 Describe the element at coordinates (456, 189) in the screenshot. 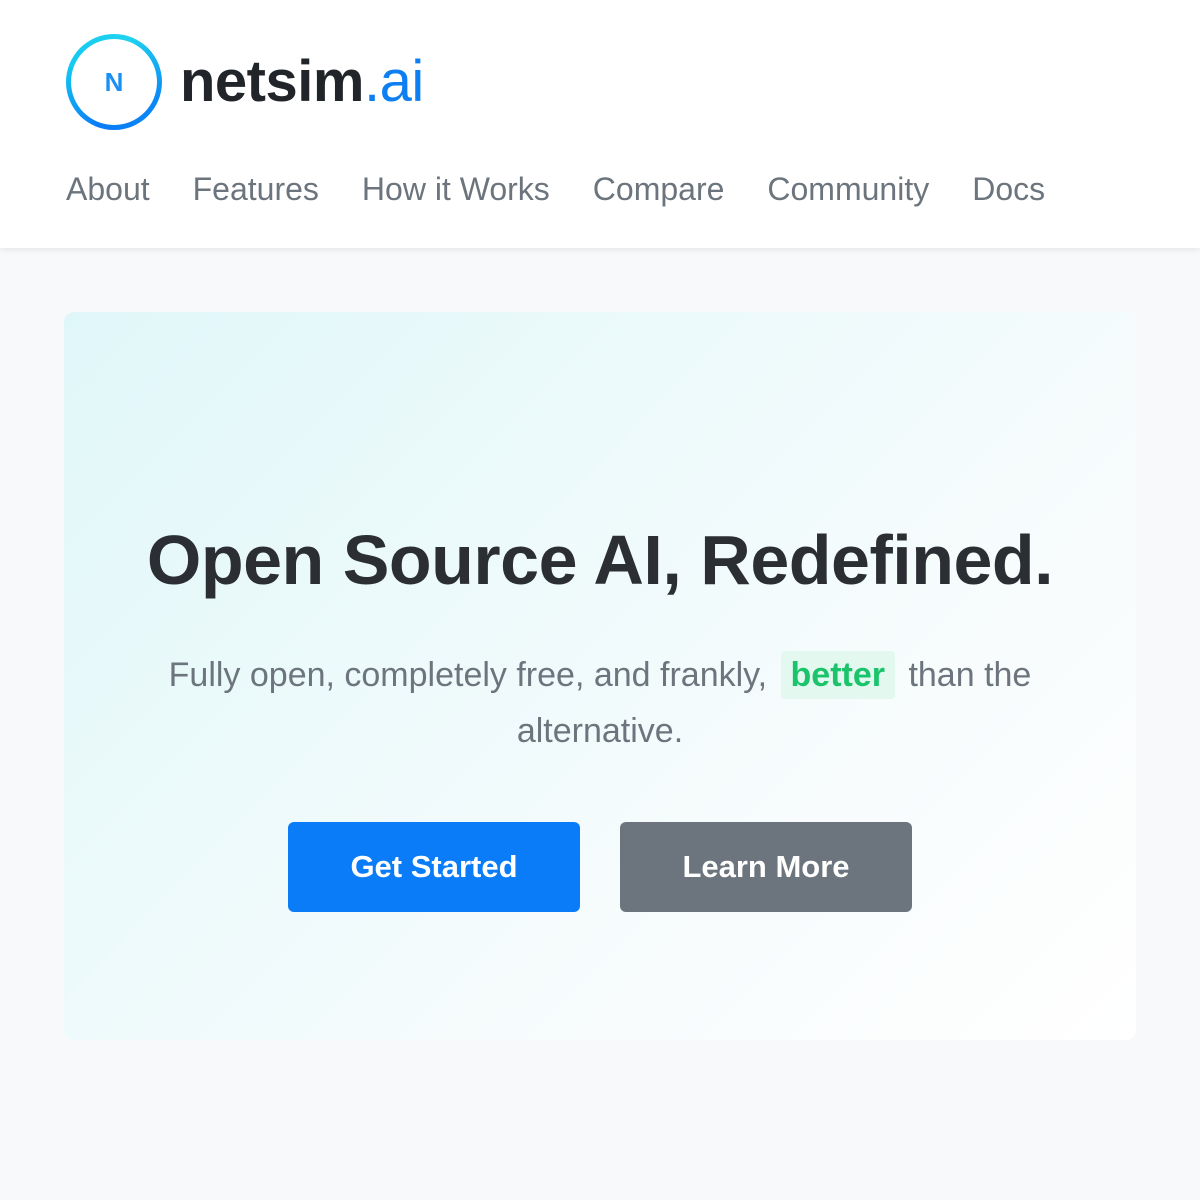

I see `nav-item-how-it-works: How it Works` at that location.